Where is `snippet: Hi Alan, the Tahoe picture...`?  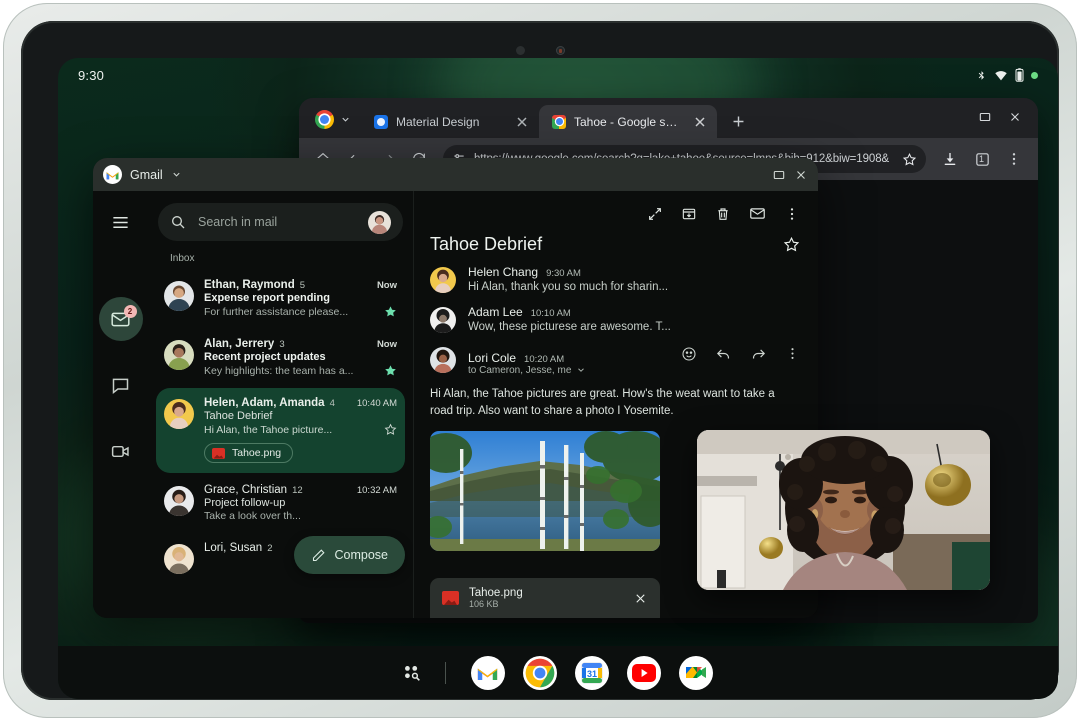 snippet: Hi Alan, the Tahoe picture... is located at coordinates (268, 429).